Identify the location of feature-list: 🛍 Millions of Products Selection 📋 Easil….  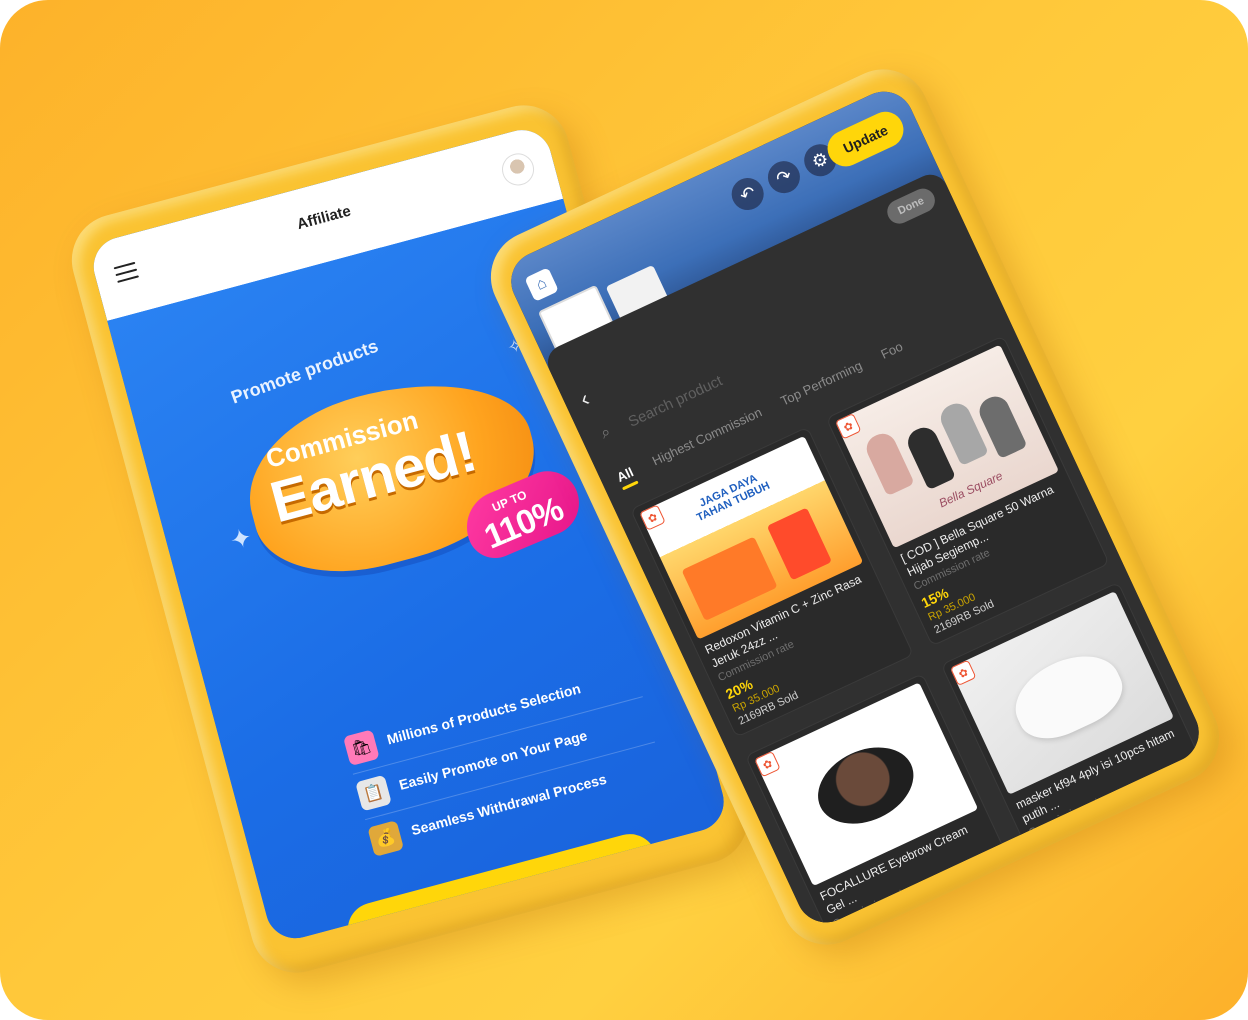
(503, 758).